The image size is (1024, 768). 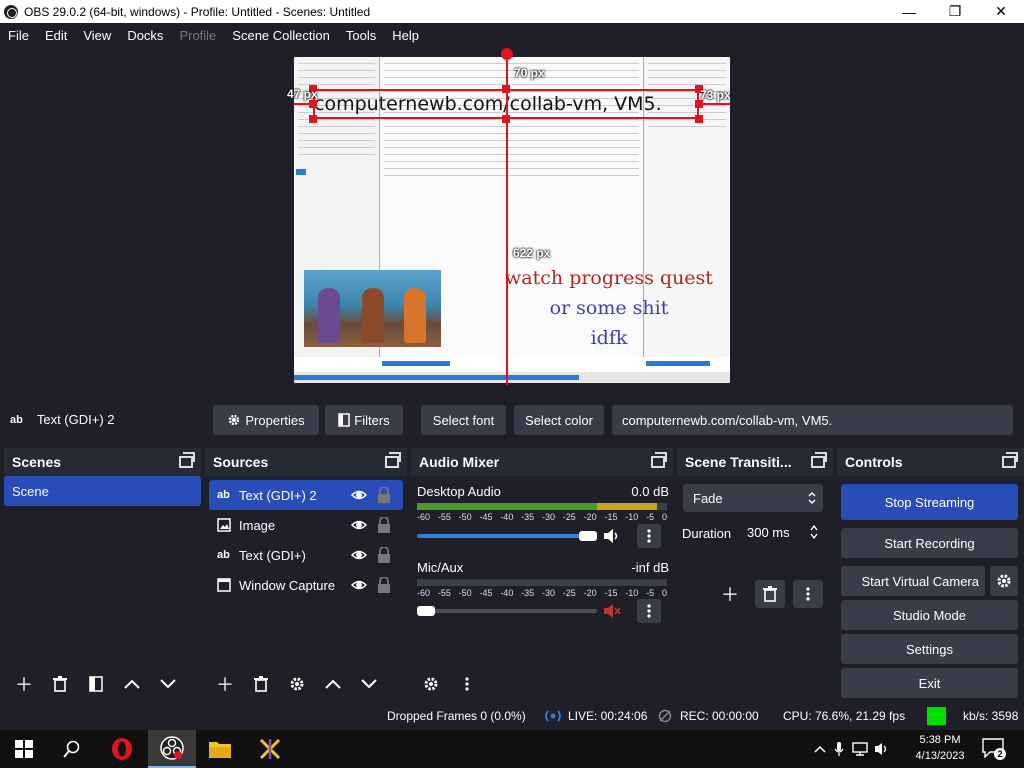 I want to click on remove-scene-button, so click(x=60, y=684).